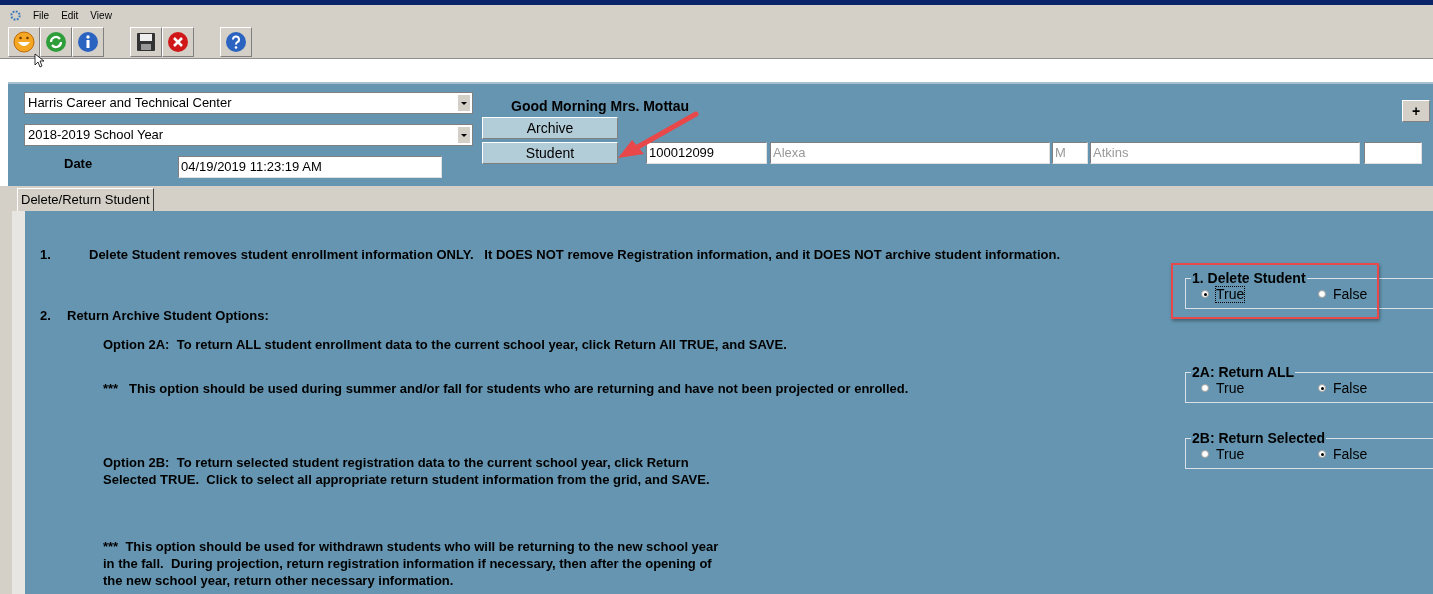 This screenshot has height=594, width=1433. I want to click on option-text: Option 2B: To return selected student registration data to the current school year, click Return Selected TRUE. Click to select all appropriate return student information from the grid, and SAVE., so click(407, 471).